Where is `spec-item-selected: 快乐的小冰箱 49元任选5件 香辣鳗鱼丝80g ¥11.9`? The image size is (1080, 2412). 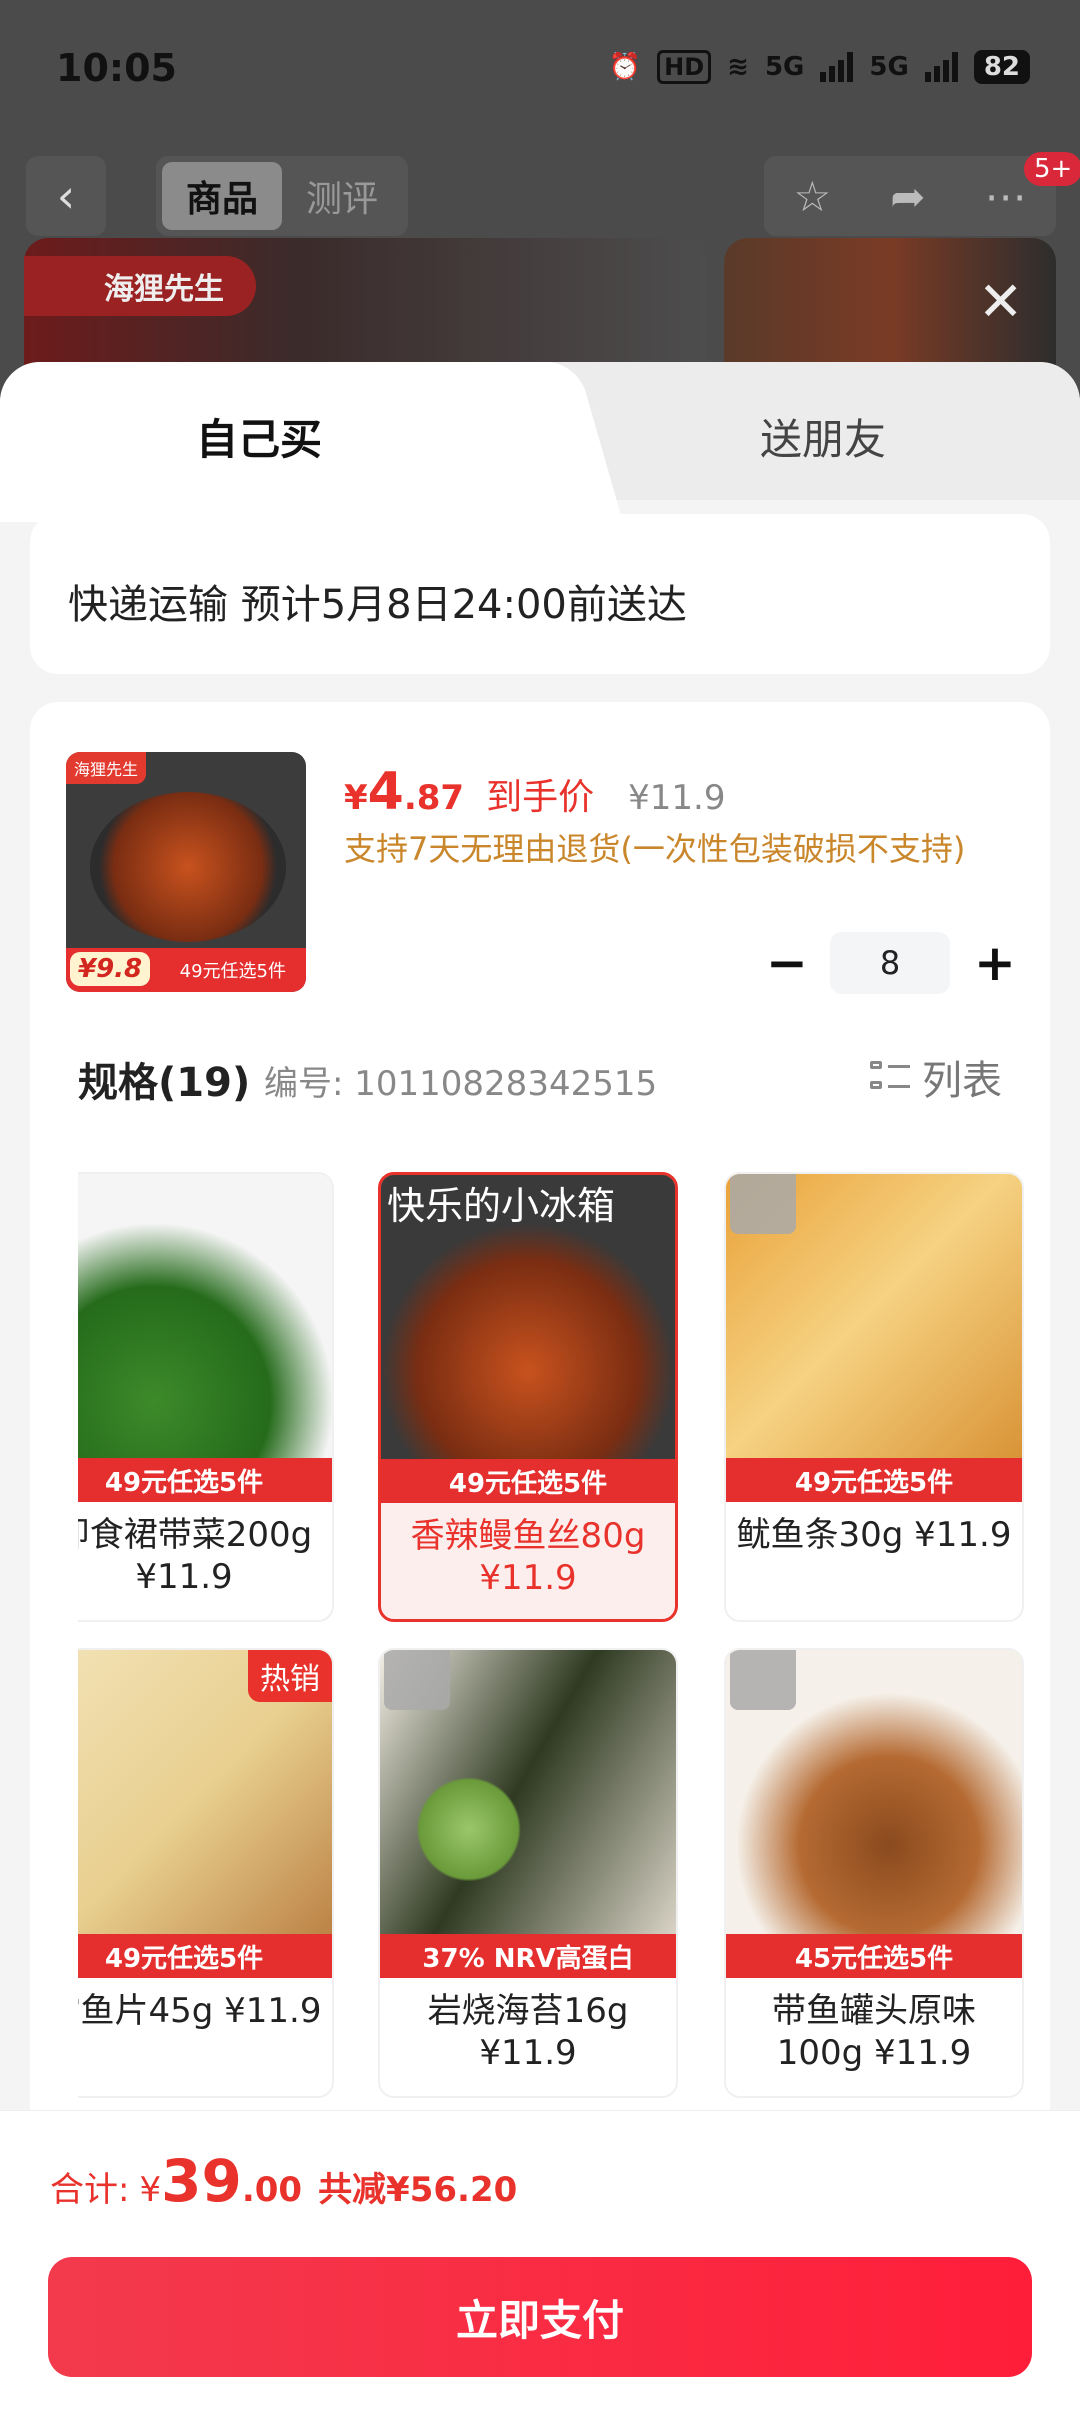
spec-item-selected: 快乐的小冰箱 49元任选5件 香辣鳗鱼丝80g ¥11.9 is located at coordinates (528, 1397).